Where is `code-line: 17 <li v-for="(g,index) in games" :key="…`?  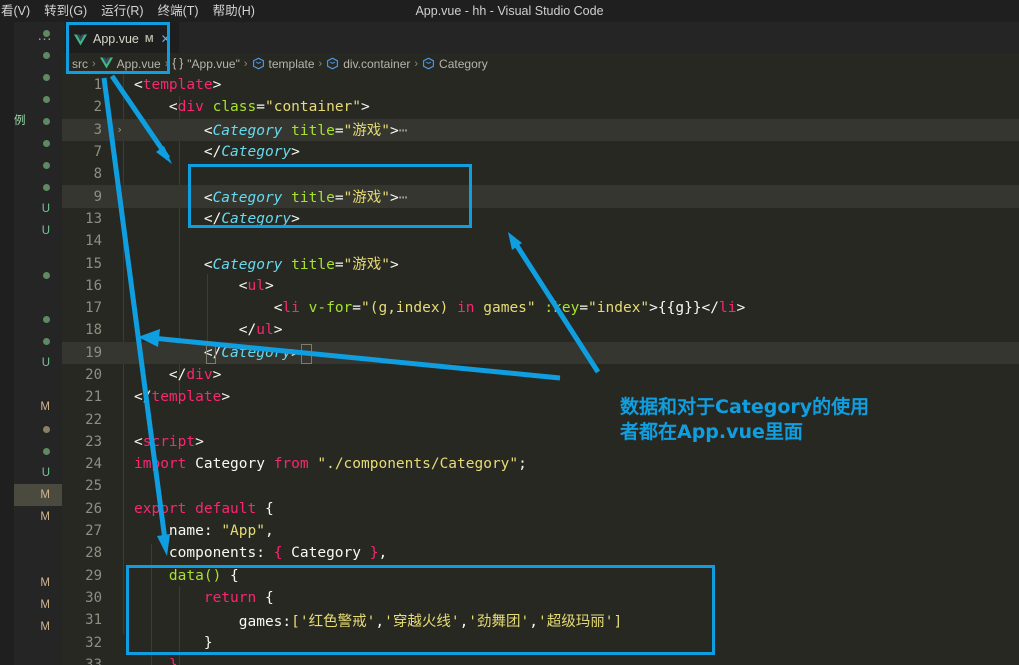
code-line: 17 <li v-for="(g,index) in games" :key="… is located at coordinates (540, 308).